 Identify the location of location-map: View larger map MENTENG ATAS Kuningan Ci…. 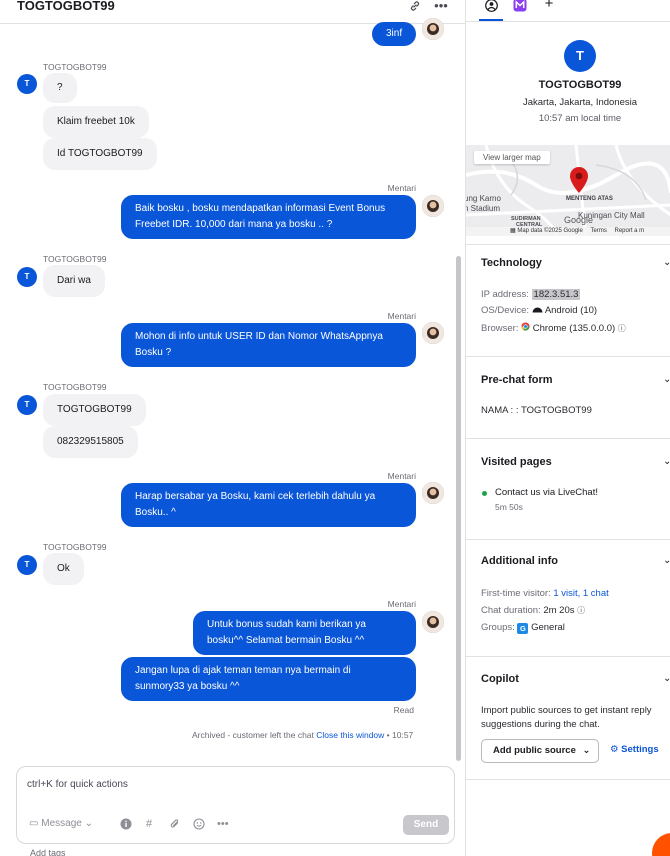
(568, 190).